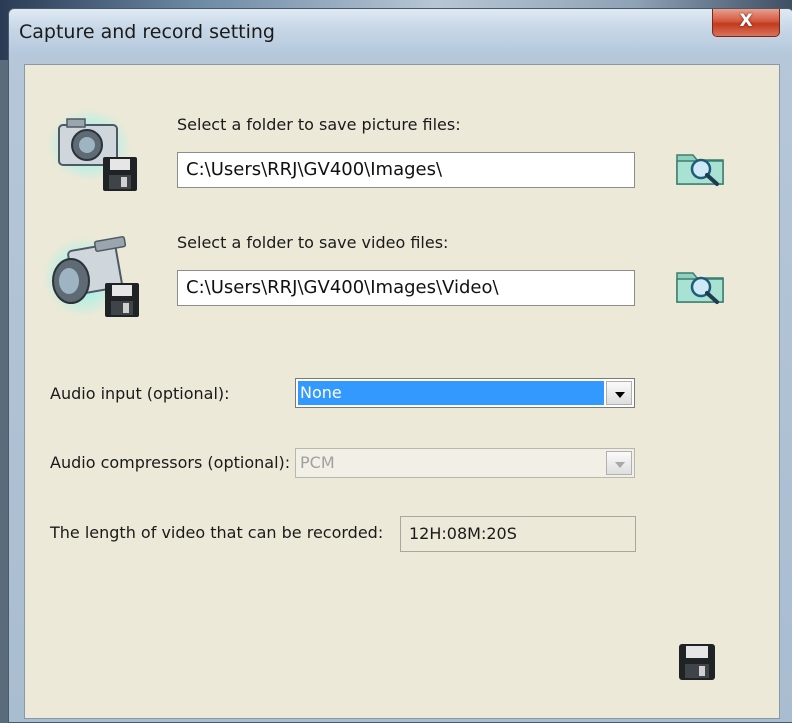 This screenshot has width=792, height=723. Describe the element at coordinates (746, 23) in the screenshot. I see `close-button: X` at that location.